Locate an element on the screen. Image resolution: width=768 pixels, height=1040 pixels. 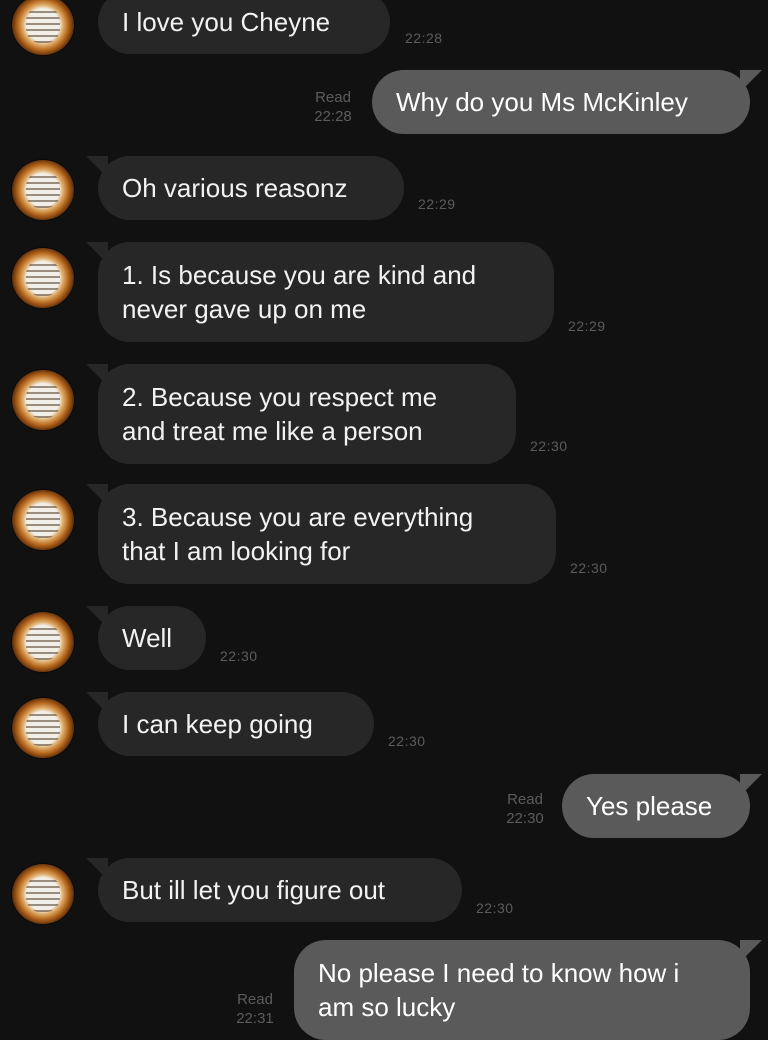
message-text: But ill let you figure out is located at coordinates (254, 890).